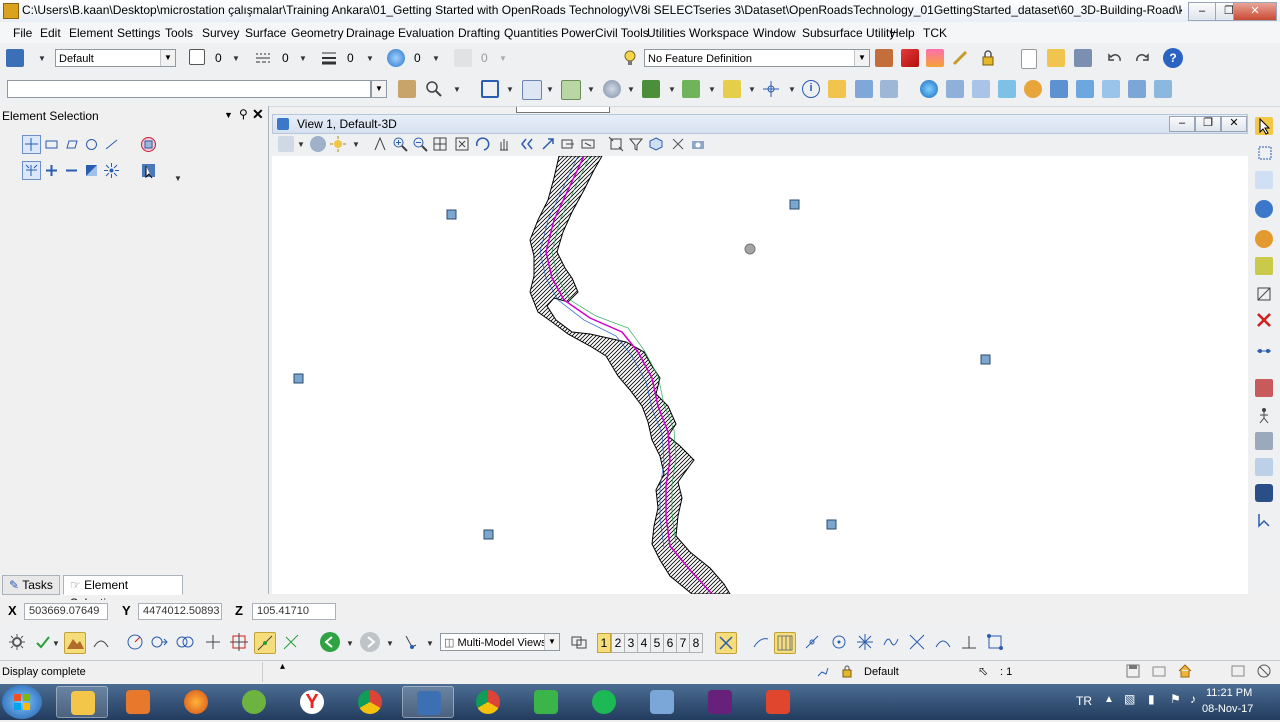 The image size is (1280, 722). I want to click on taskbar-visual-studio, so click(720, 702).